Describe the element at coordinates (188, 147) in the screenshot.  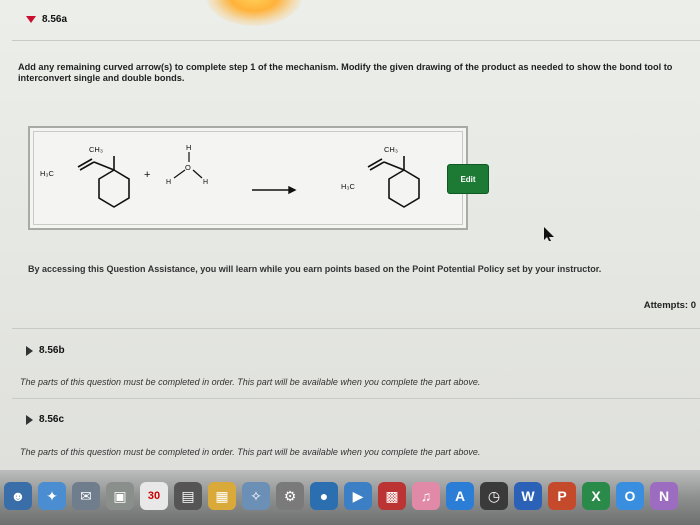
I see `water-h-top: H` at that location.